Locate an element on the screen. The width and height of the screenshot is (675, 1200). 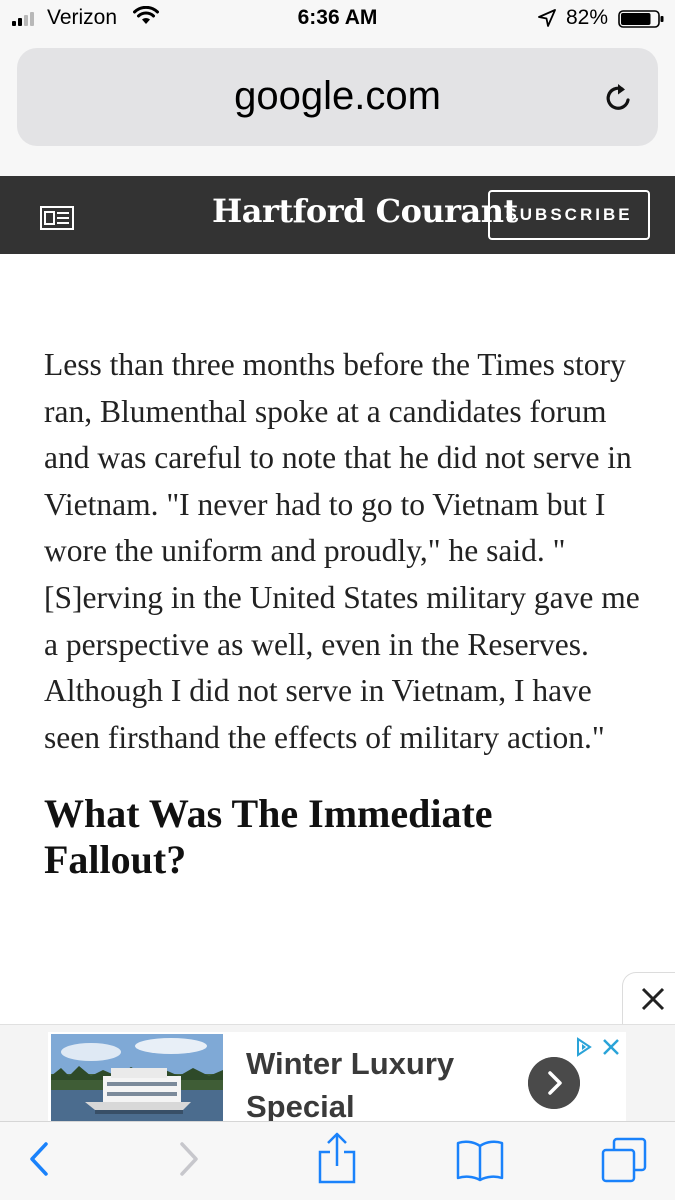
article-subheading: What Was The Immediate Fallout? is located at coordinates (268, 837).